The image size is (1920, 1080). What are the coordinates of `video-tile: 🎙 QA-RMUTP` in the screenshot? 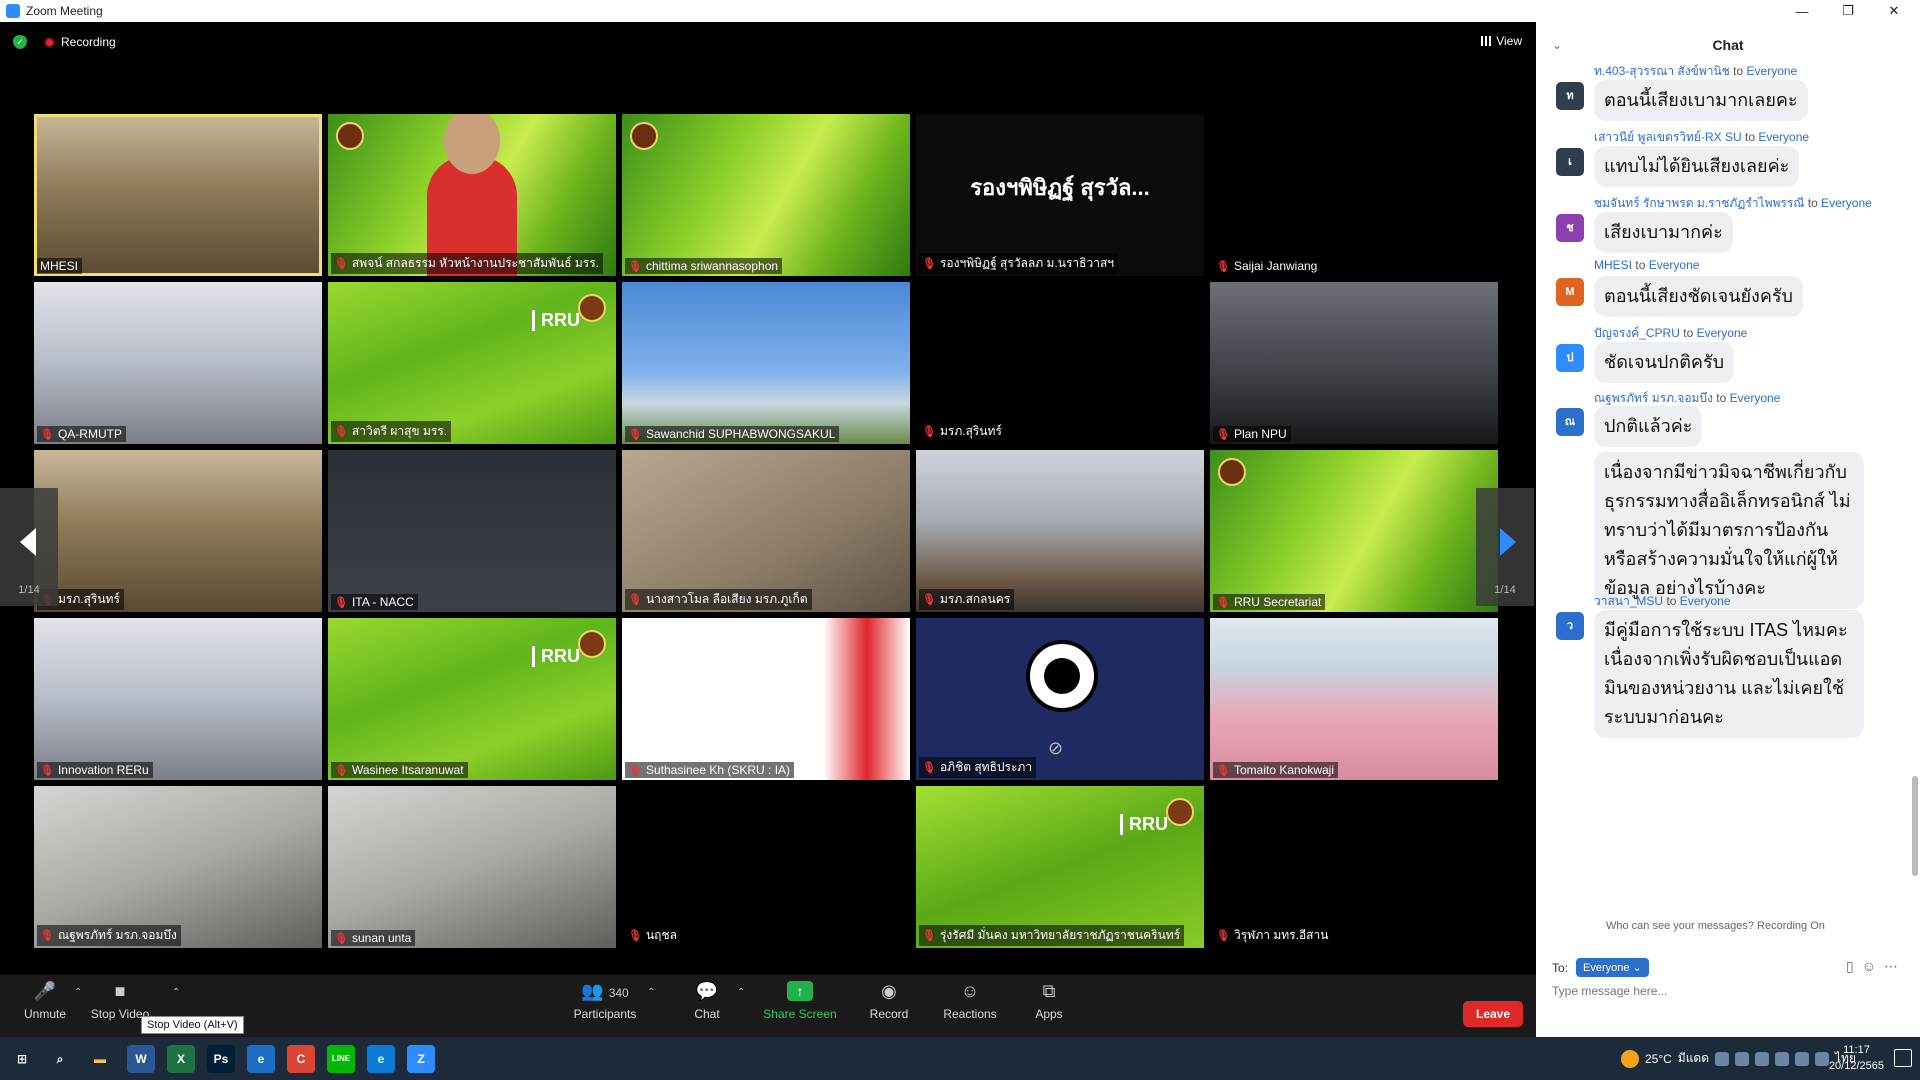 It's located at (178, 363).